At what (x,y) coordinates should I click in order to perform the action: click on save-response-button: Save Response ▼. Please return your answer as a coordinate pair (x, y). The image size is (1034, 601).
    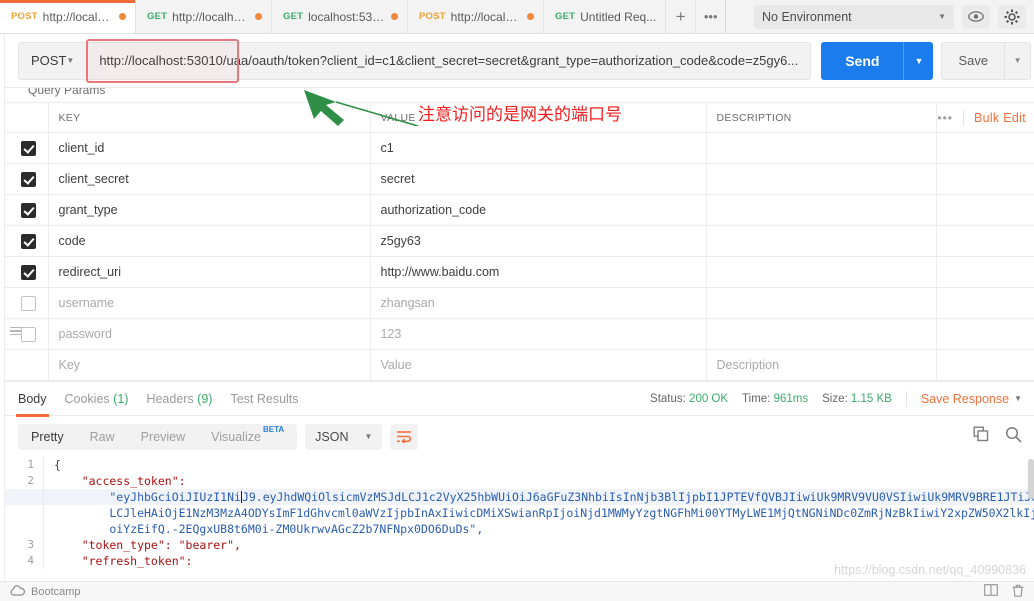
    Looking at the image, I should click on (971, 399).